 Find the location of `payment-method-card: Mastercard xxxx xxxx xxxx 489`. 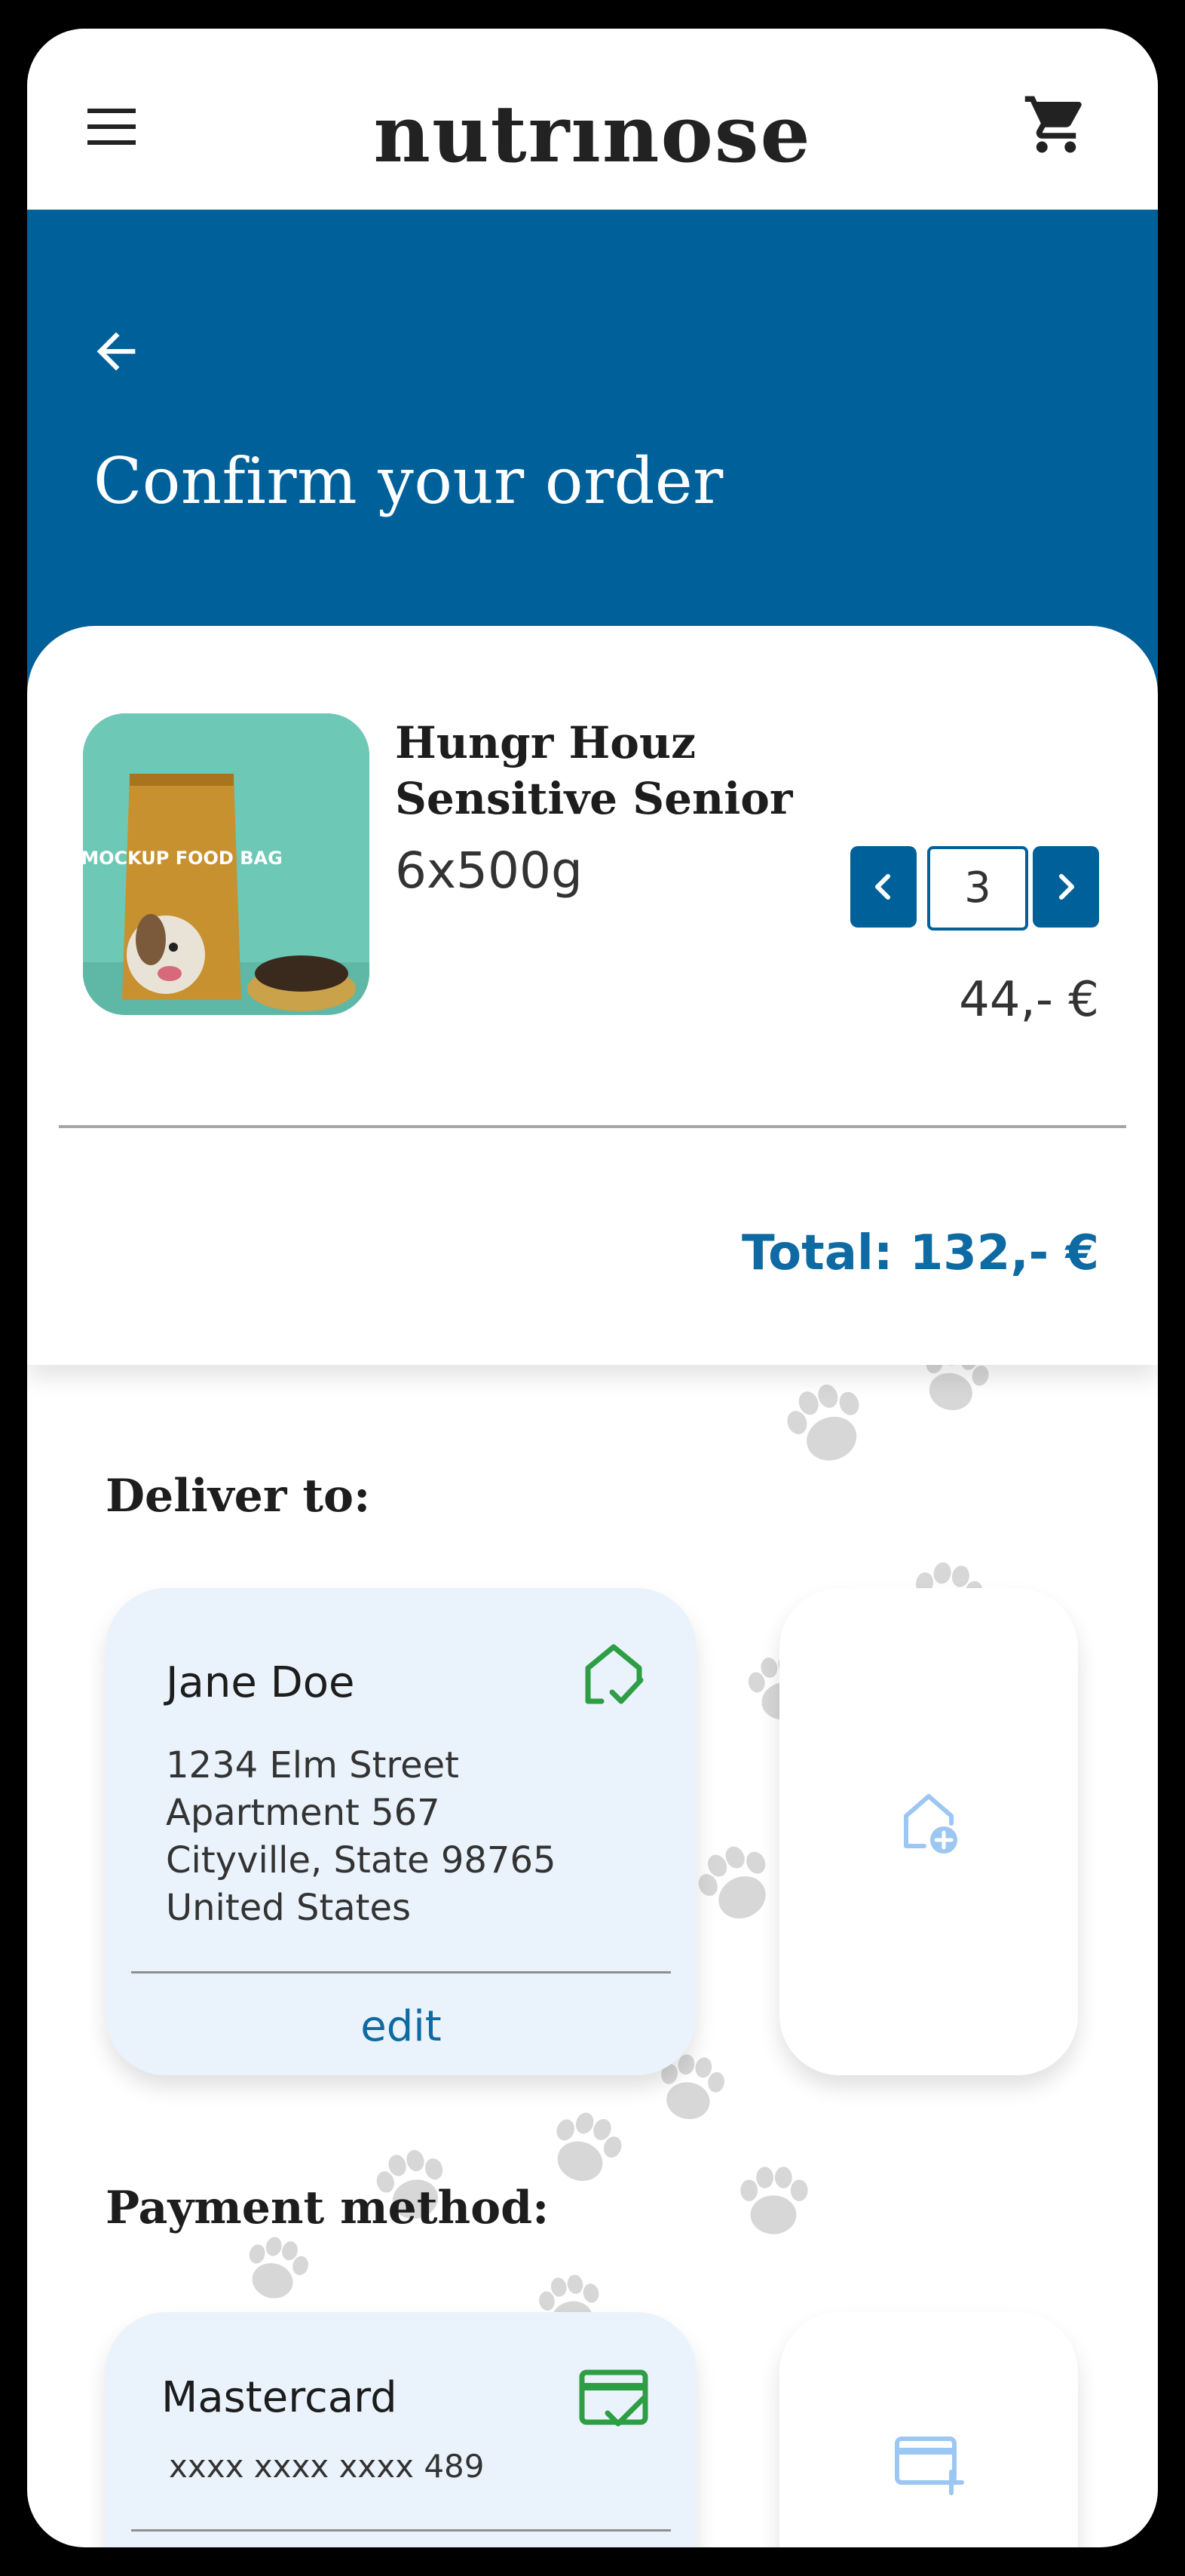

payment-method-card: Mastercard xxxx xxxx xxxx 489 is located at coordinates (401, 2429).